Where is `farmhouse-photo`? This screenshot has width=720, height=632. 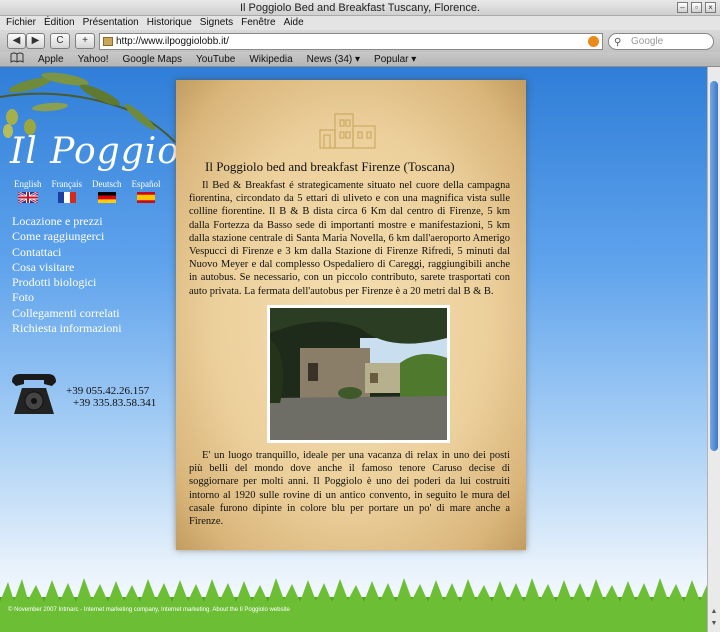 farmhouse-photo is located at coordinates (358, 374).